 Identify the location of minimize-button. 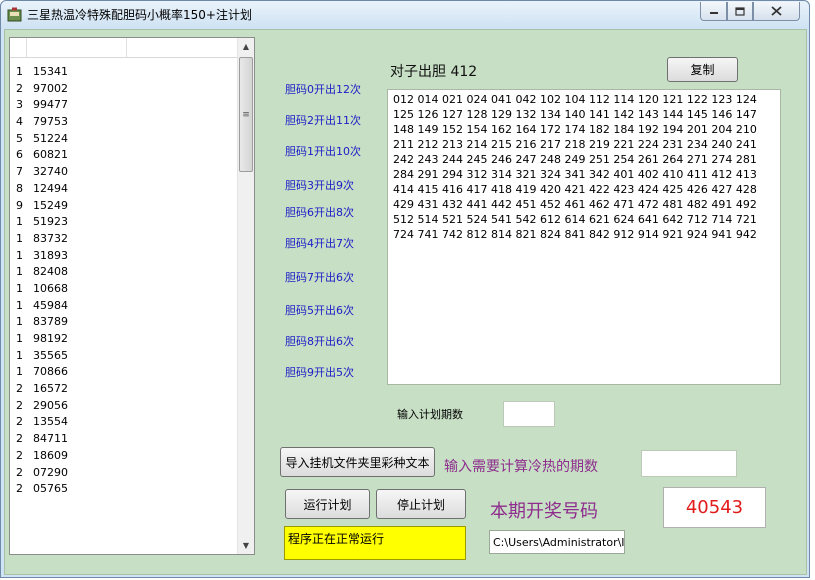
(713, 11).